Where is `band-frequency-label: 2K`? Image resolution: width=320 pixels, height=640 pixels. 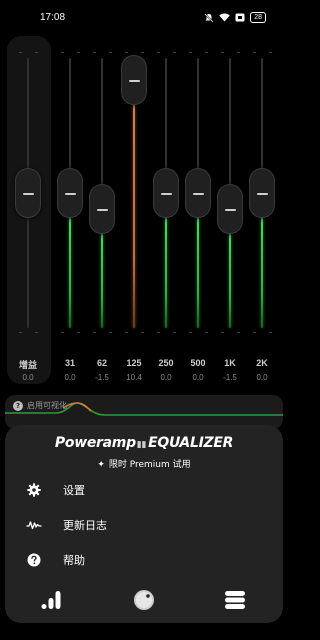 band-frequency-label: 2K is located at coordinates (262, 363).